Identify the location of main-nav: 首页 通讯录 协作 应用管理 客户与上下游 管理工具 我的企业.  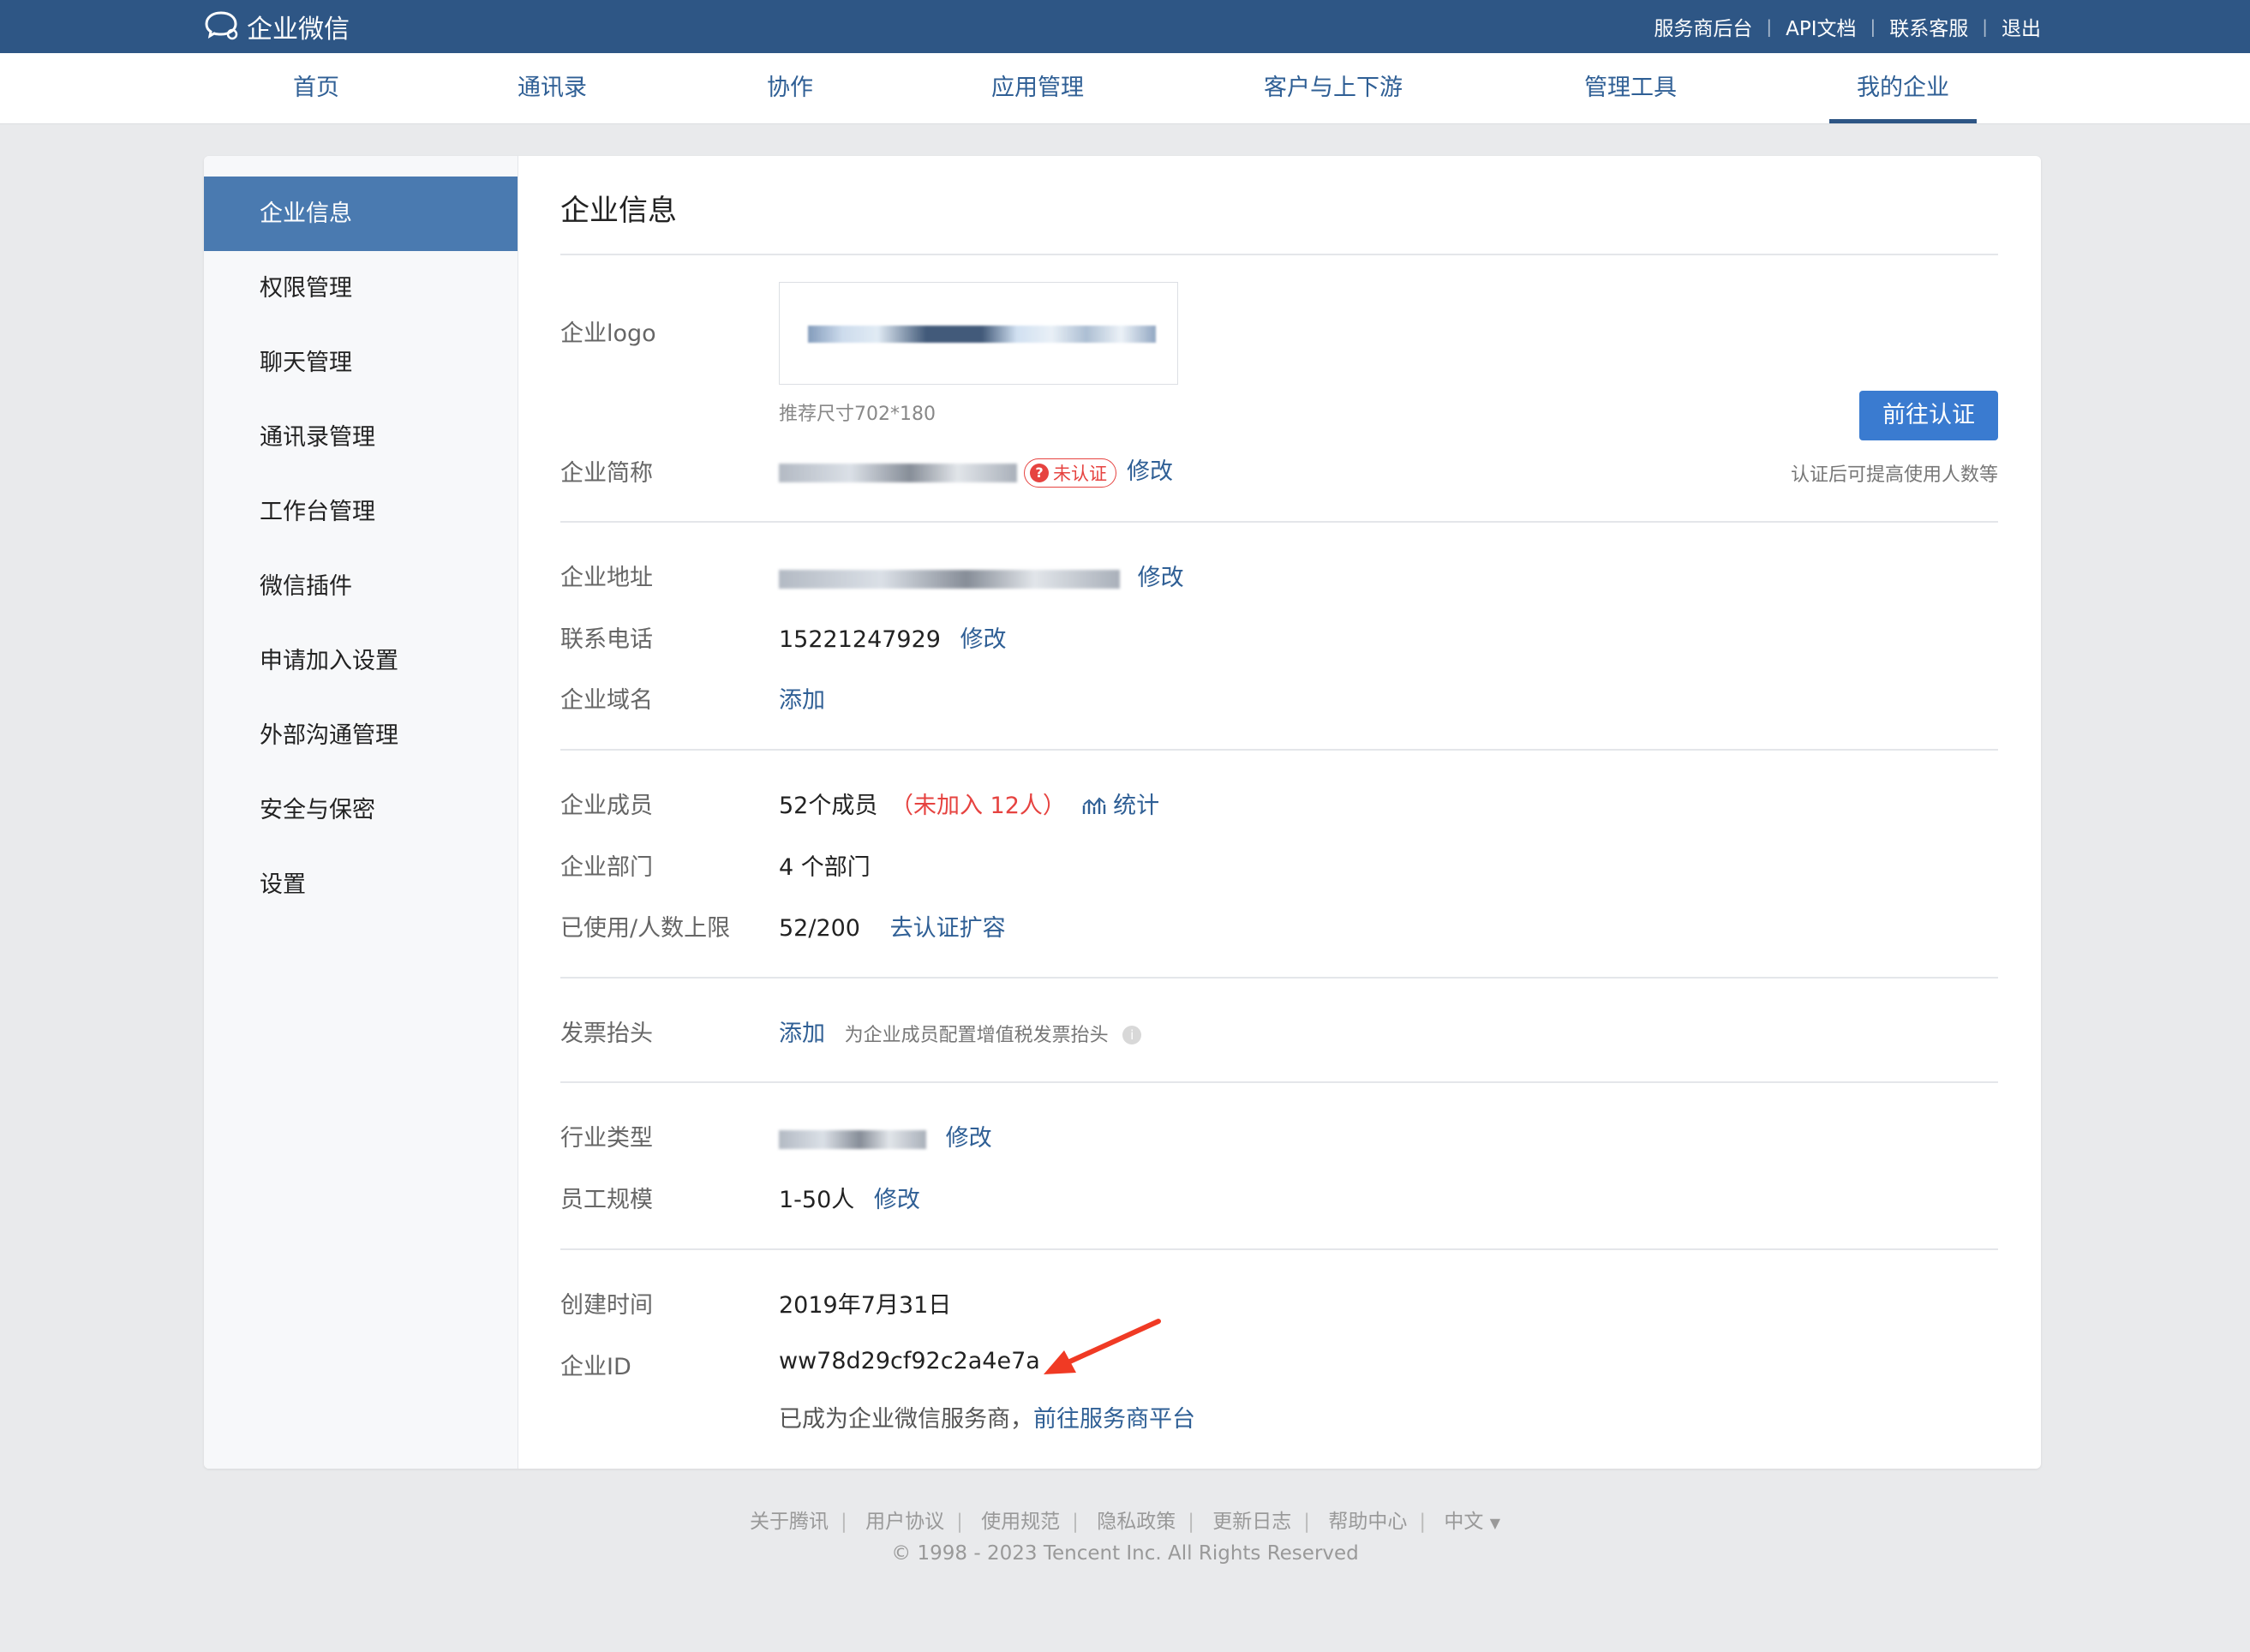
(1125, 88).